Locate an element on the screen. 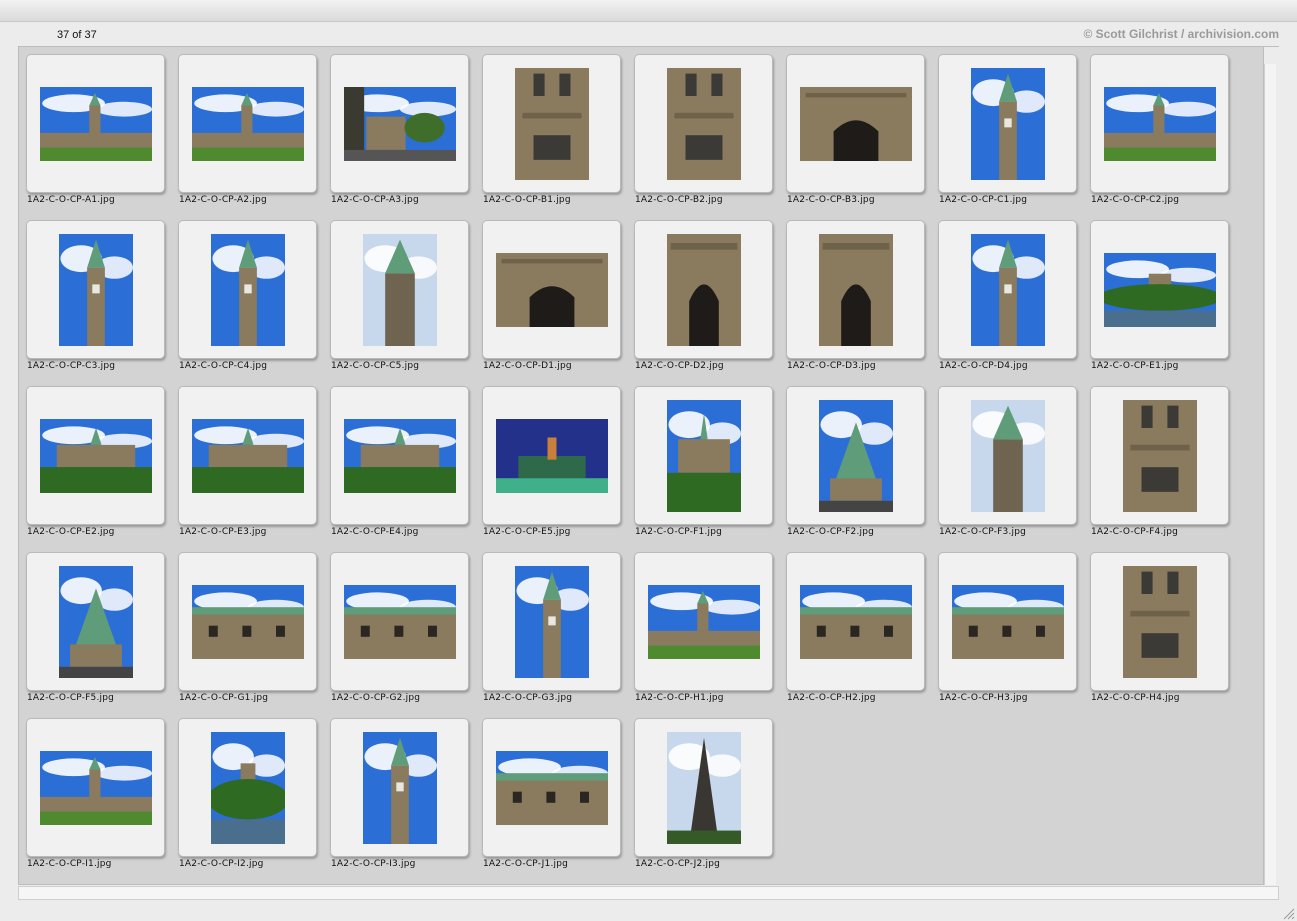 The image size is (1297, 921). thumbnail-cell: 1A2-C-O-CP-E3.jpg is located at coordinates (247, 459).